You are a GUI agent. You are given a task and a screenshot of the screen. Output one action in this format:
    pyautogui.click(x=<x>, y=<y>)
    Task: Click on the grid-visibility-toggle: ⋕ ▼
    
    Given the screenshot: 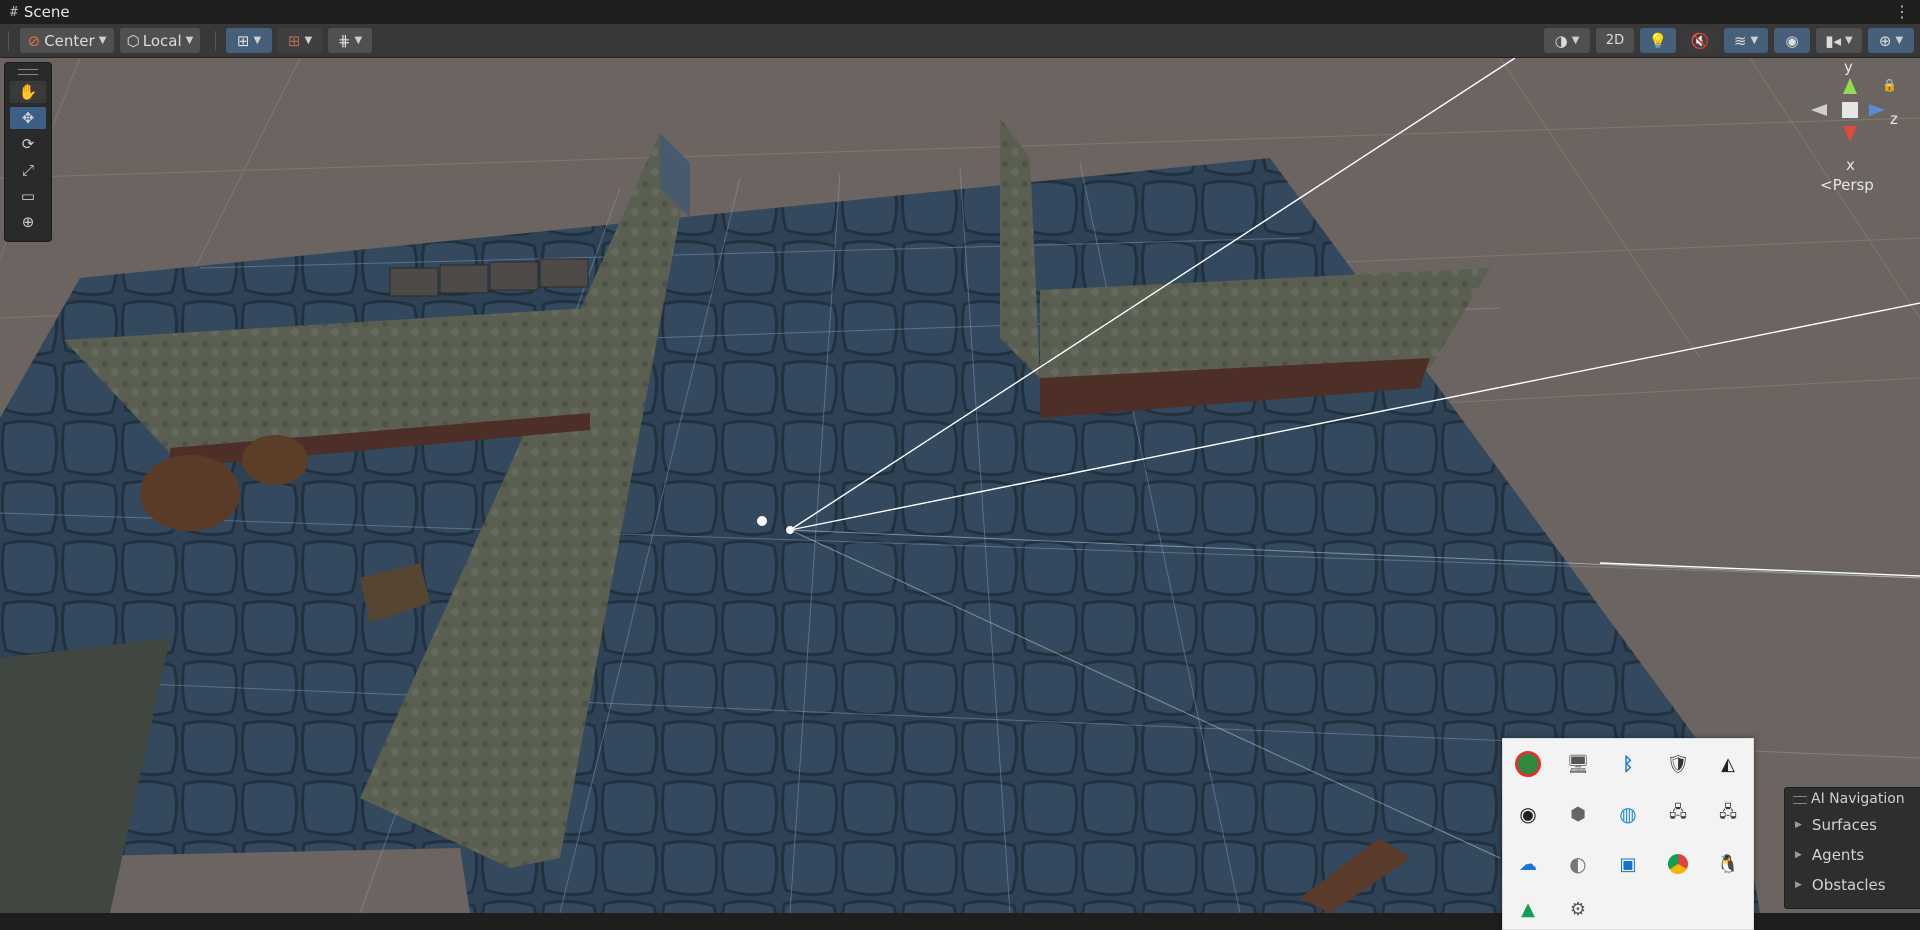 What is the action you would take?
    pyautogui.click(x=350, y=40)
    